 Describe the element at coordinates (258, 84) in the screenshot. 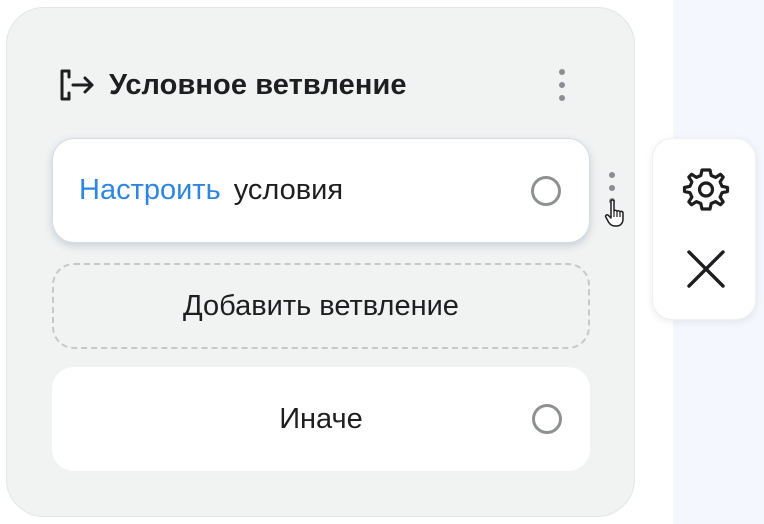

I see `node-title: Условное ветвление` at that location.